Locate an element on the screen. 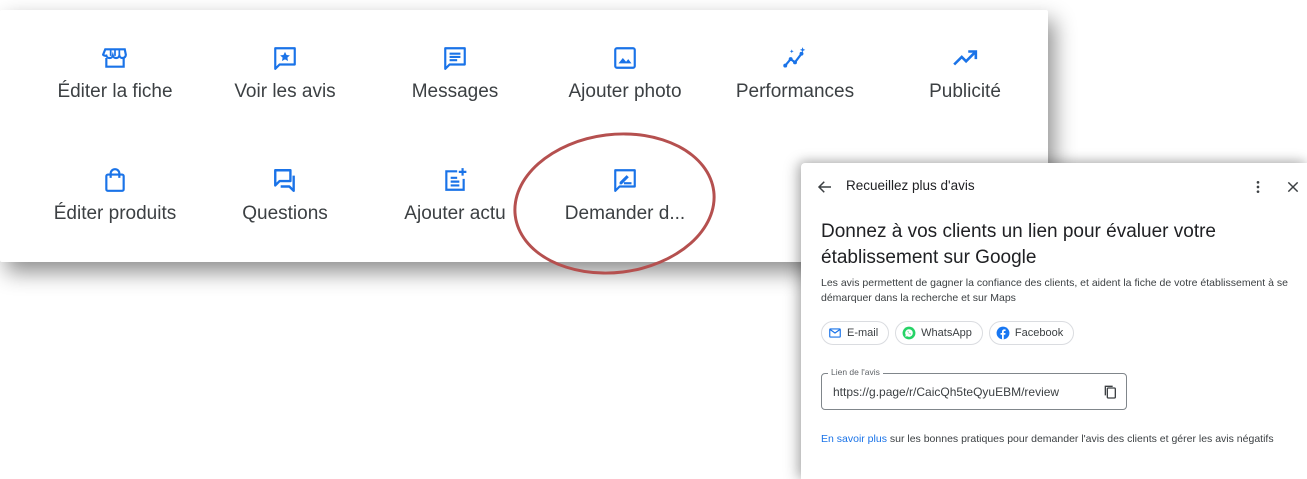  forum-icon is located at coordinates (284, 181).